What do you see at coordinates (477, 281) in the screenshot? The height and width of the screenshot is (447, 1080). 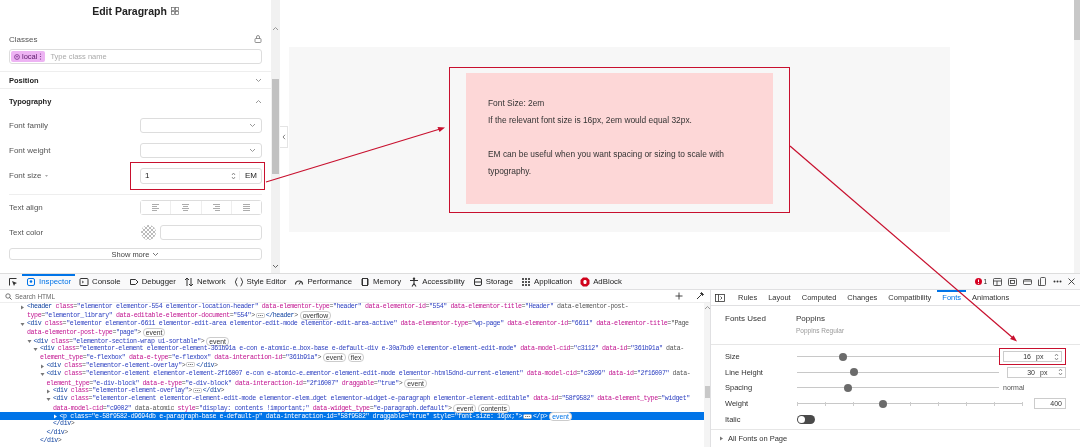 I see `drive-icon` at bounding box center [477, 281].